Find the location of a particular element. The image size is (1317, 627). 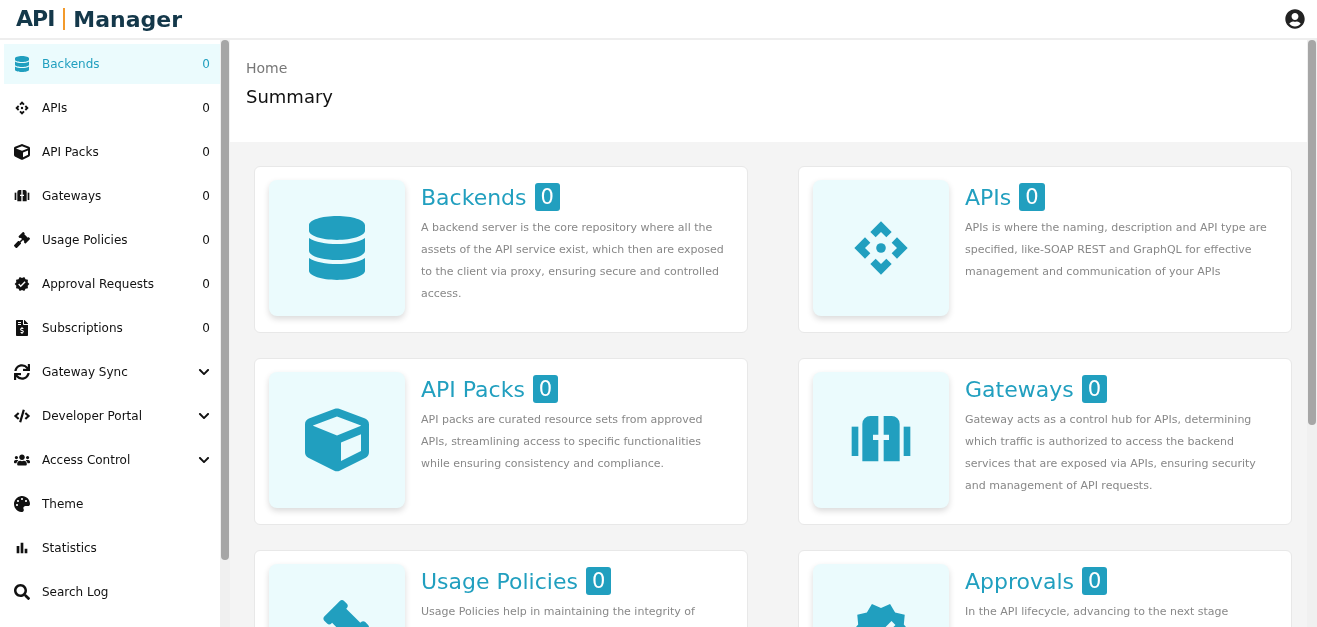

sidebar-item: Access Control is located at coordinates (112, 460).